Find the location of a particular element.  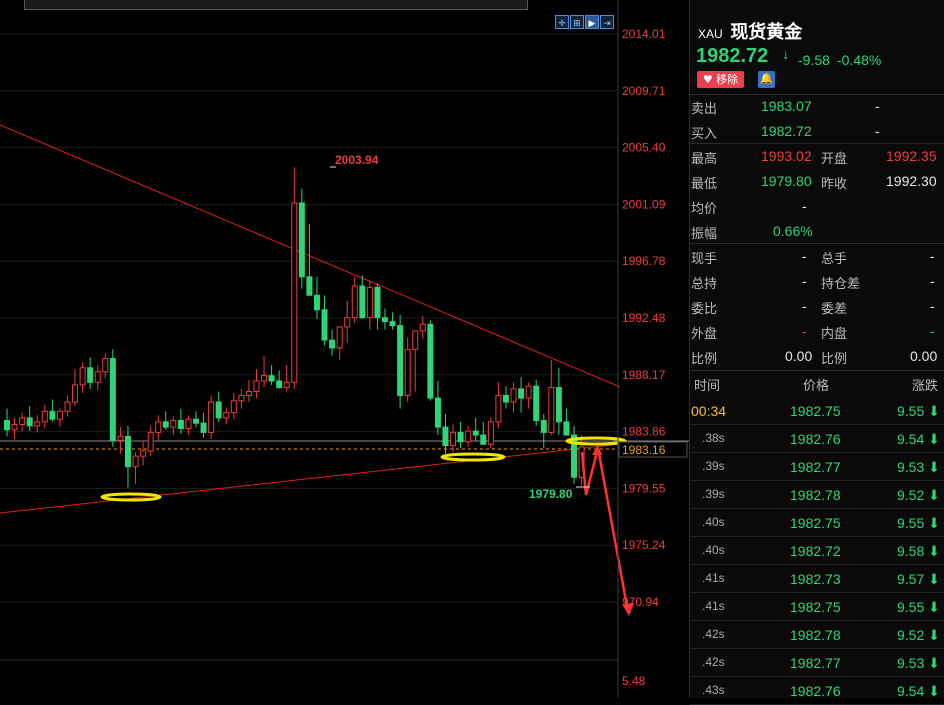

alert-bell-icon: 🔔 is located at coordinates (766, 79).